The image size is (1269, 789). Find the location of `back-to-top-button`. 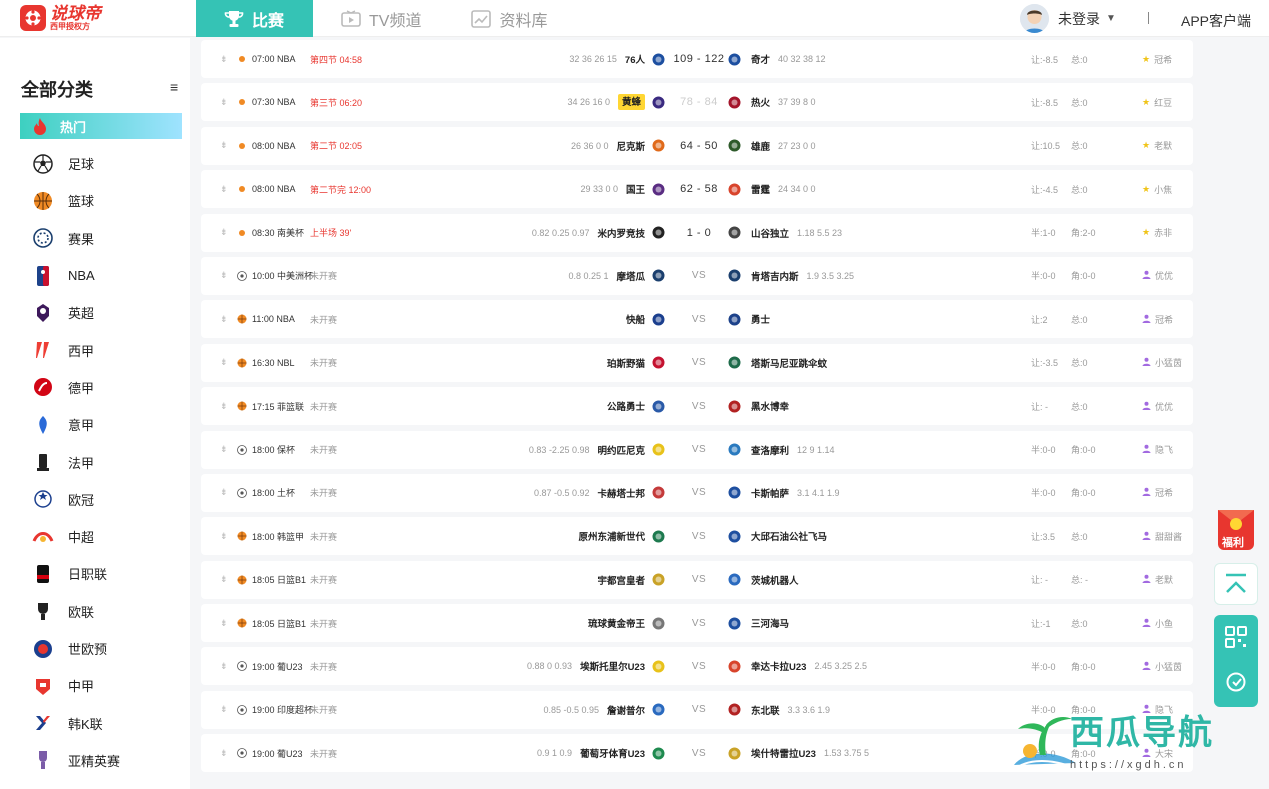

back-to-top-button is located at coordinates (1236, 584).